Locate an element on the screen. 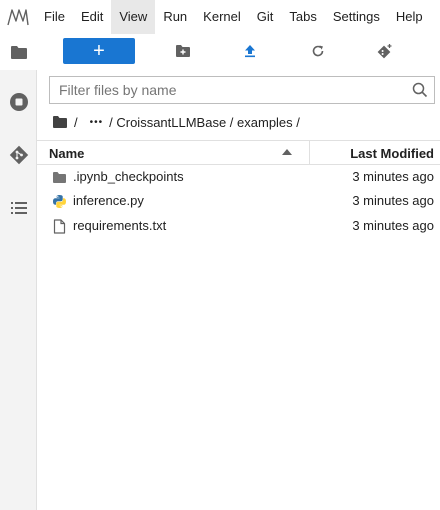 The width and height of the screenshot is (440, 510). column-header-last-modified: Last Modified is located at coordinates (392, 153).